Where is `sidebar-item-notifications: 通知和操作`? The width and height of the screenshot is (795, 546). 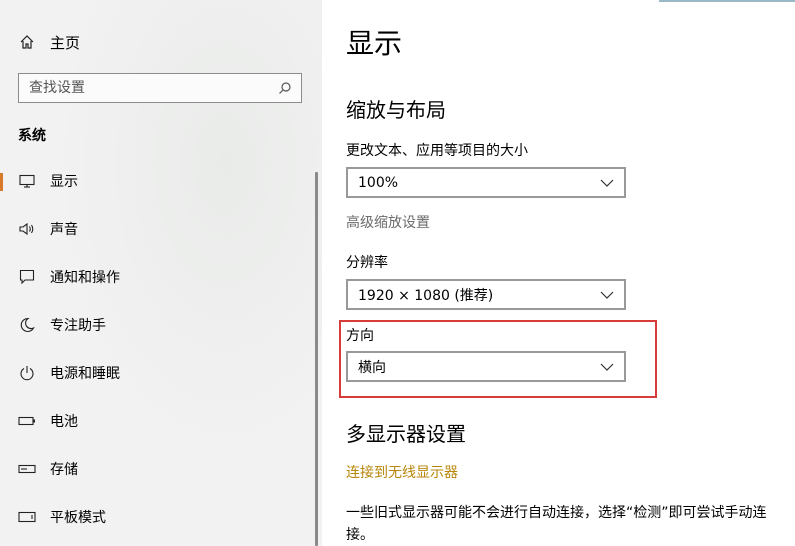 sidebar-item-notifications: 通知和操作 is located at coordinates (157, 277).